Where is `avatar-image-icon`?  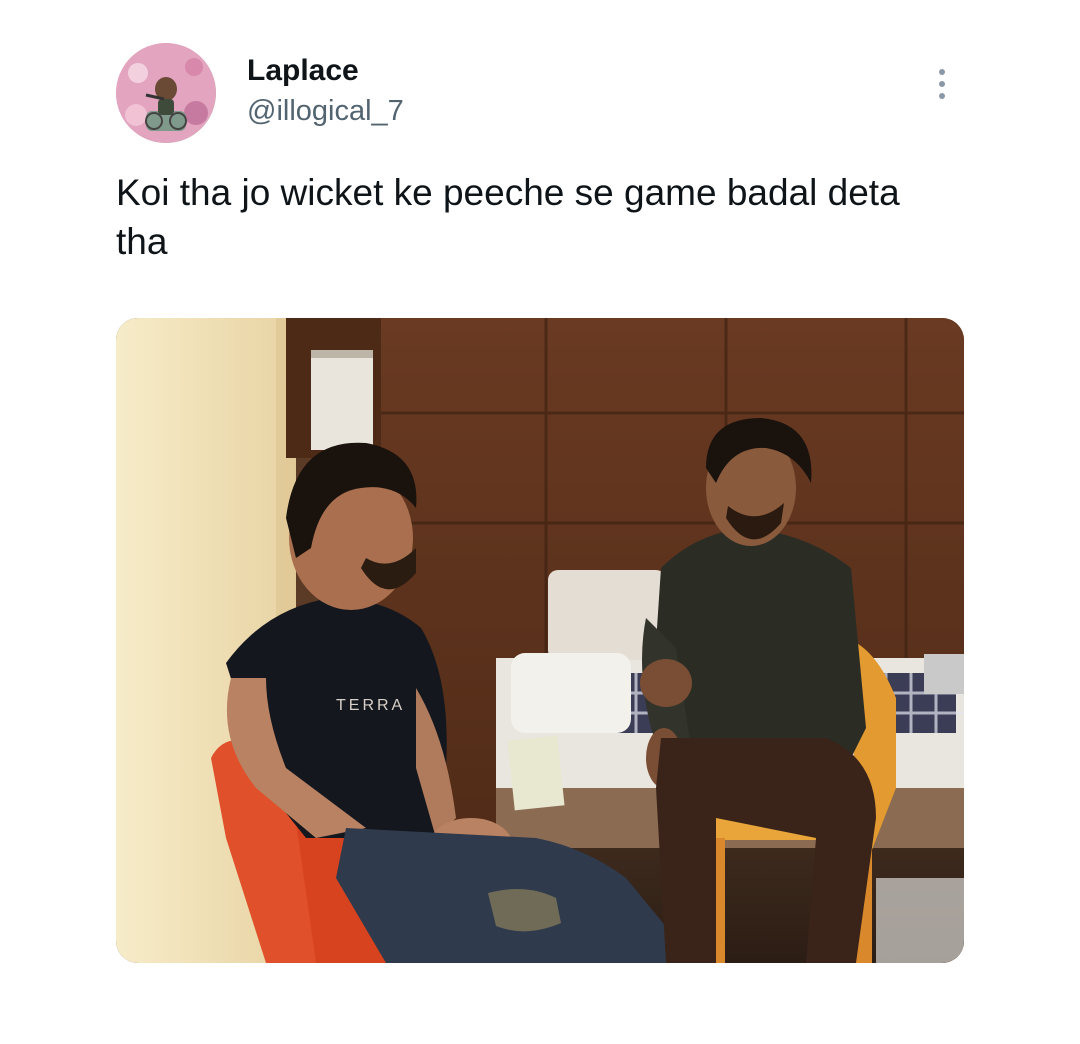 avatar-image-icon is located at coordinates (166, 93).